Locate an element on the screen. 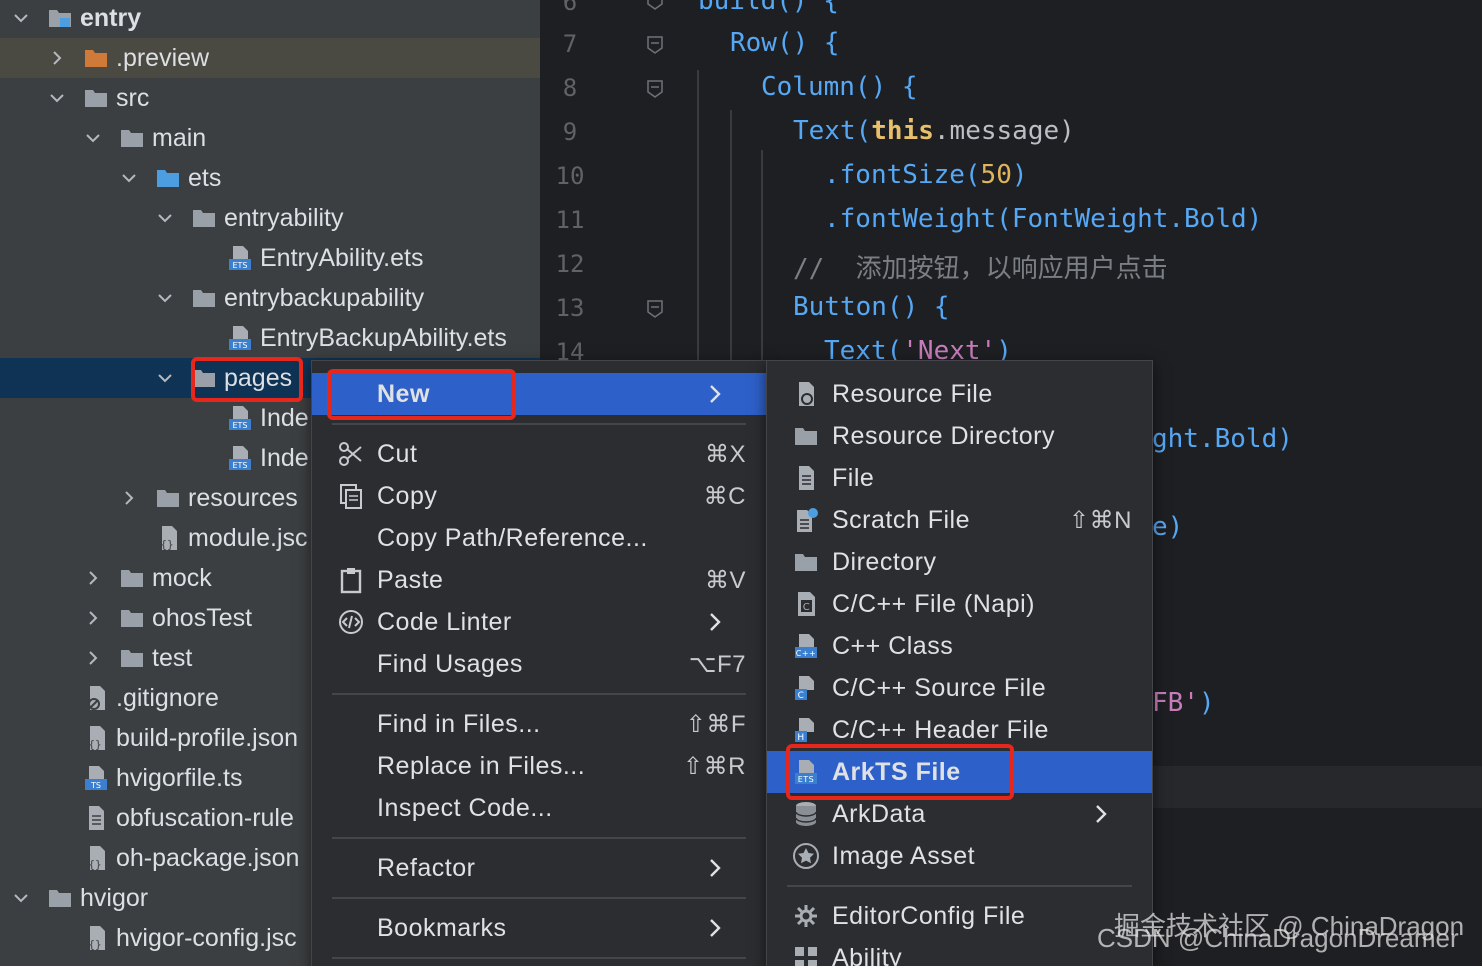 This screenshot has height=966, width=1482. svg-text: C is located at coordinates (801, 696).